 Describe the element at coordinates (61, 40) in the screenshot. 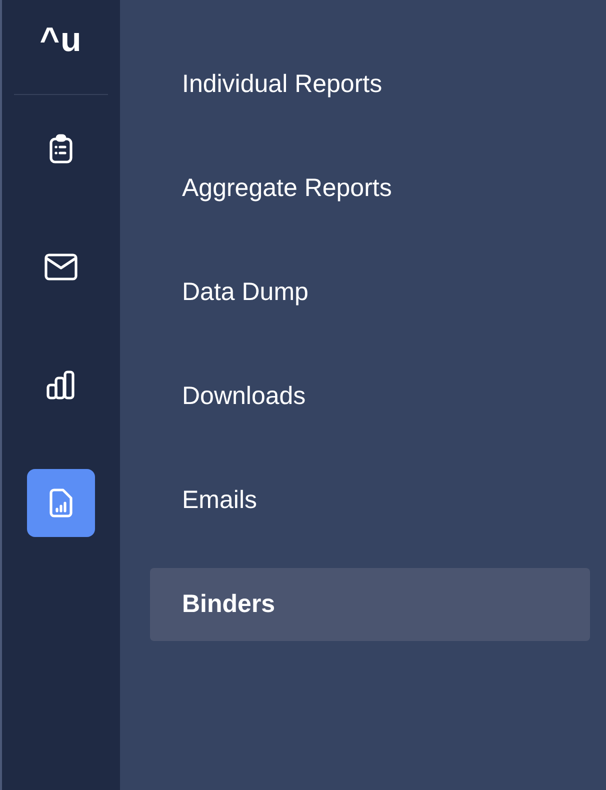

I see `logo: ^u` at that location.